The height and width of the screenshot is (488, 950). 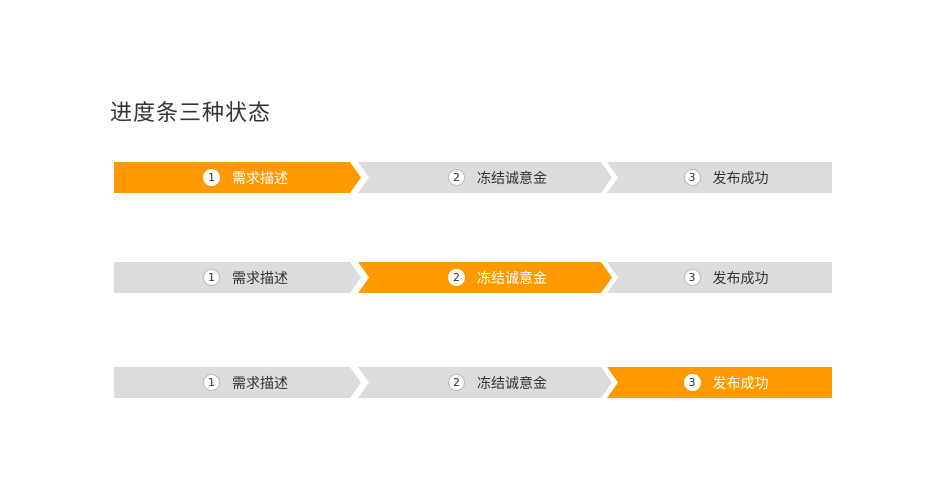 I want to click on progress-stepper-state-3: 1 需求描述 2 冻结诚意金 3 发布成功, so click(x=473, y=382).